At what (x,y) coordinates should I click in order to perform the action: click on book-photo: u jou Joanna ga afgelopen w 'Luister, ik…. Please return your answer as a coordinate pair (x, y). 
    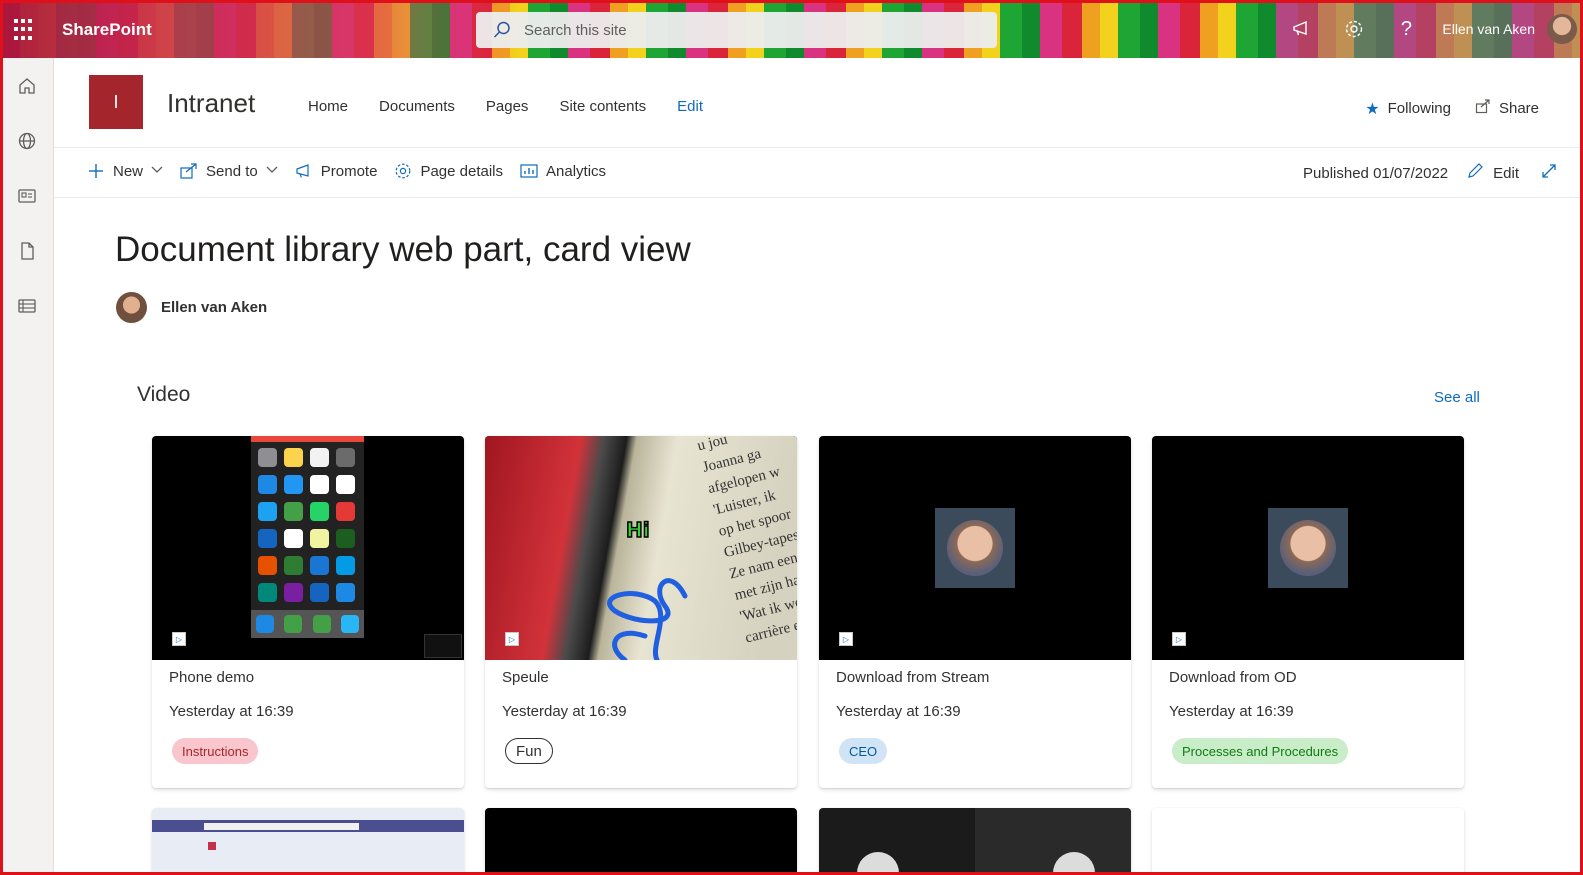
    Looking at the image, I should click on (641, 548).